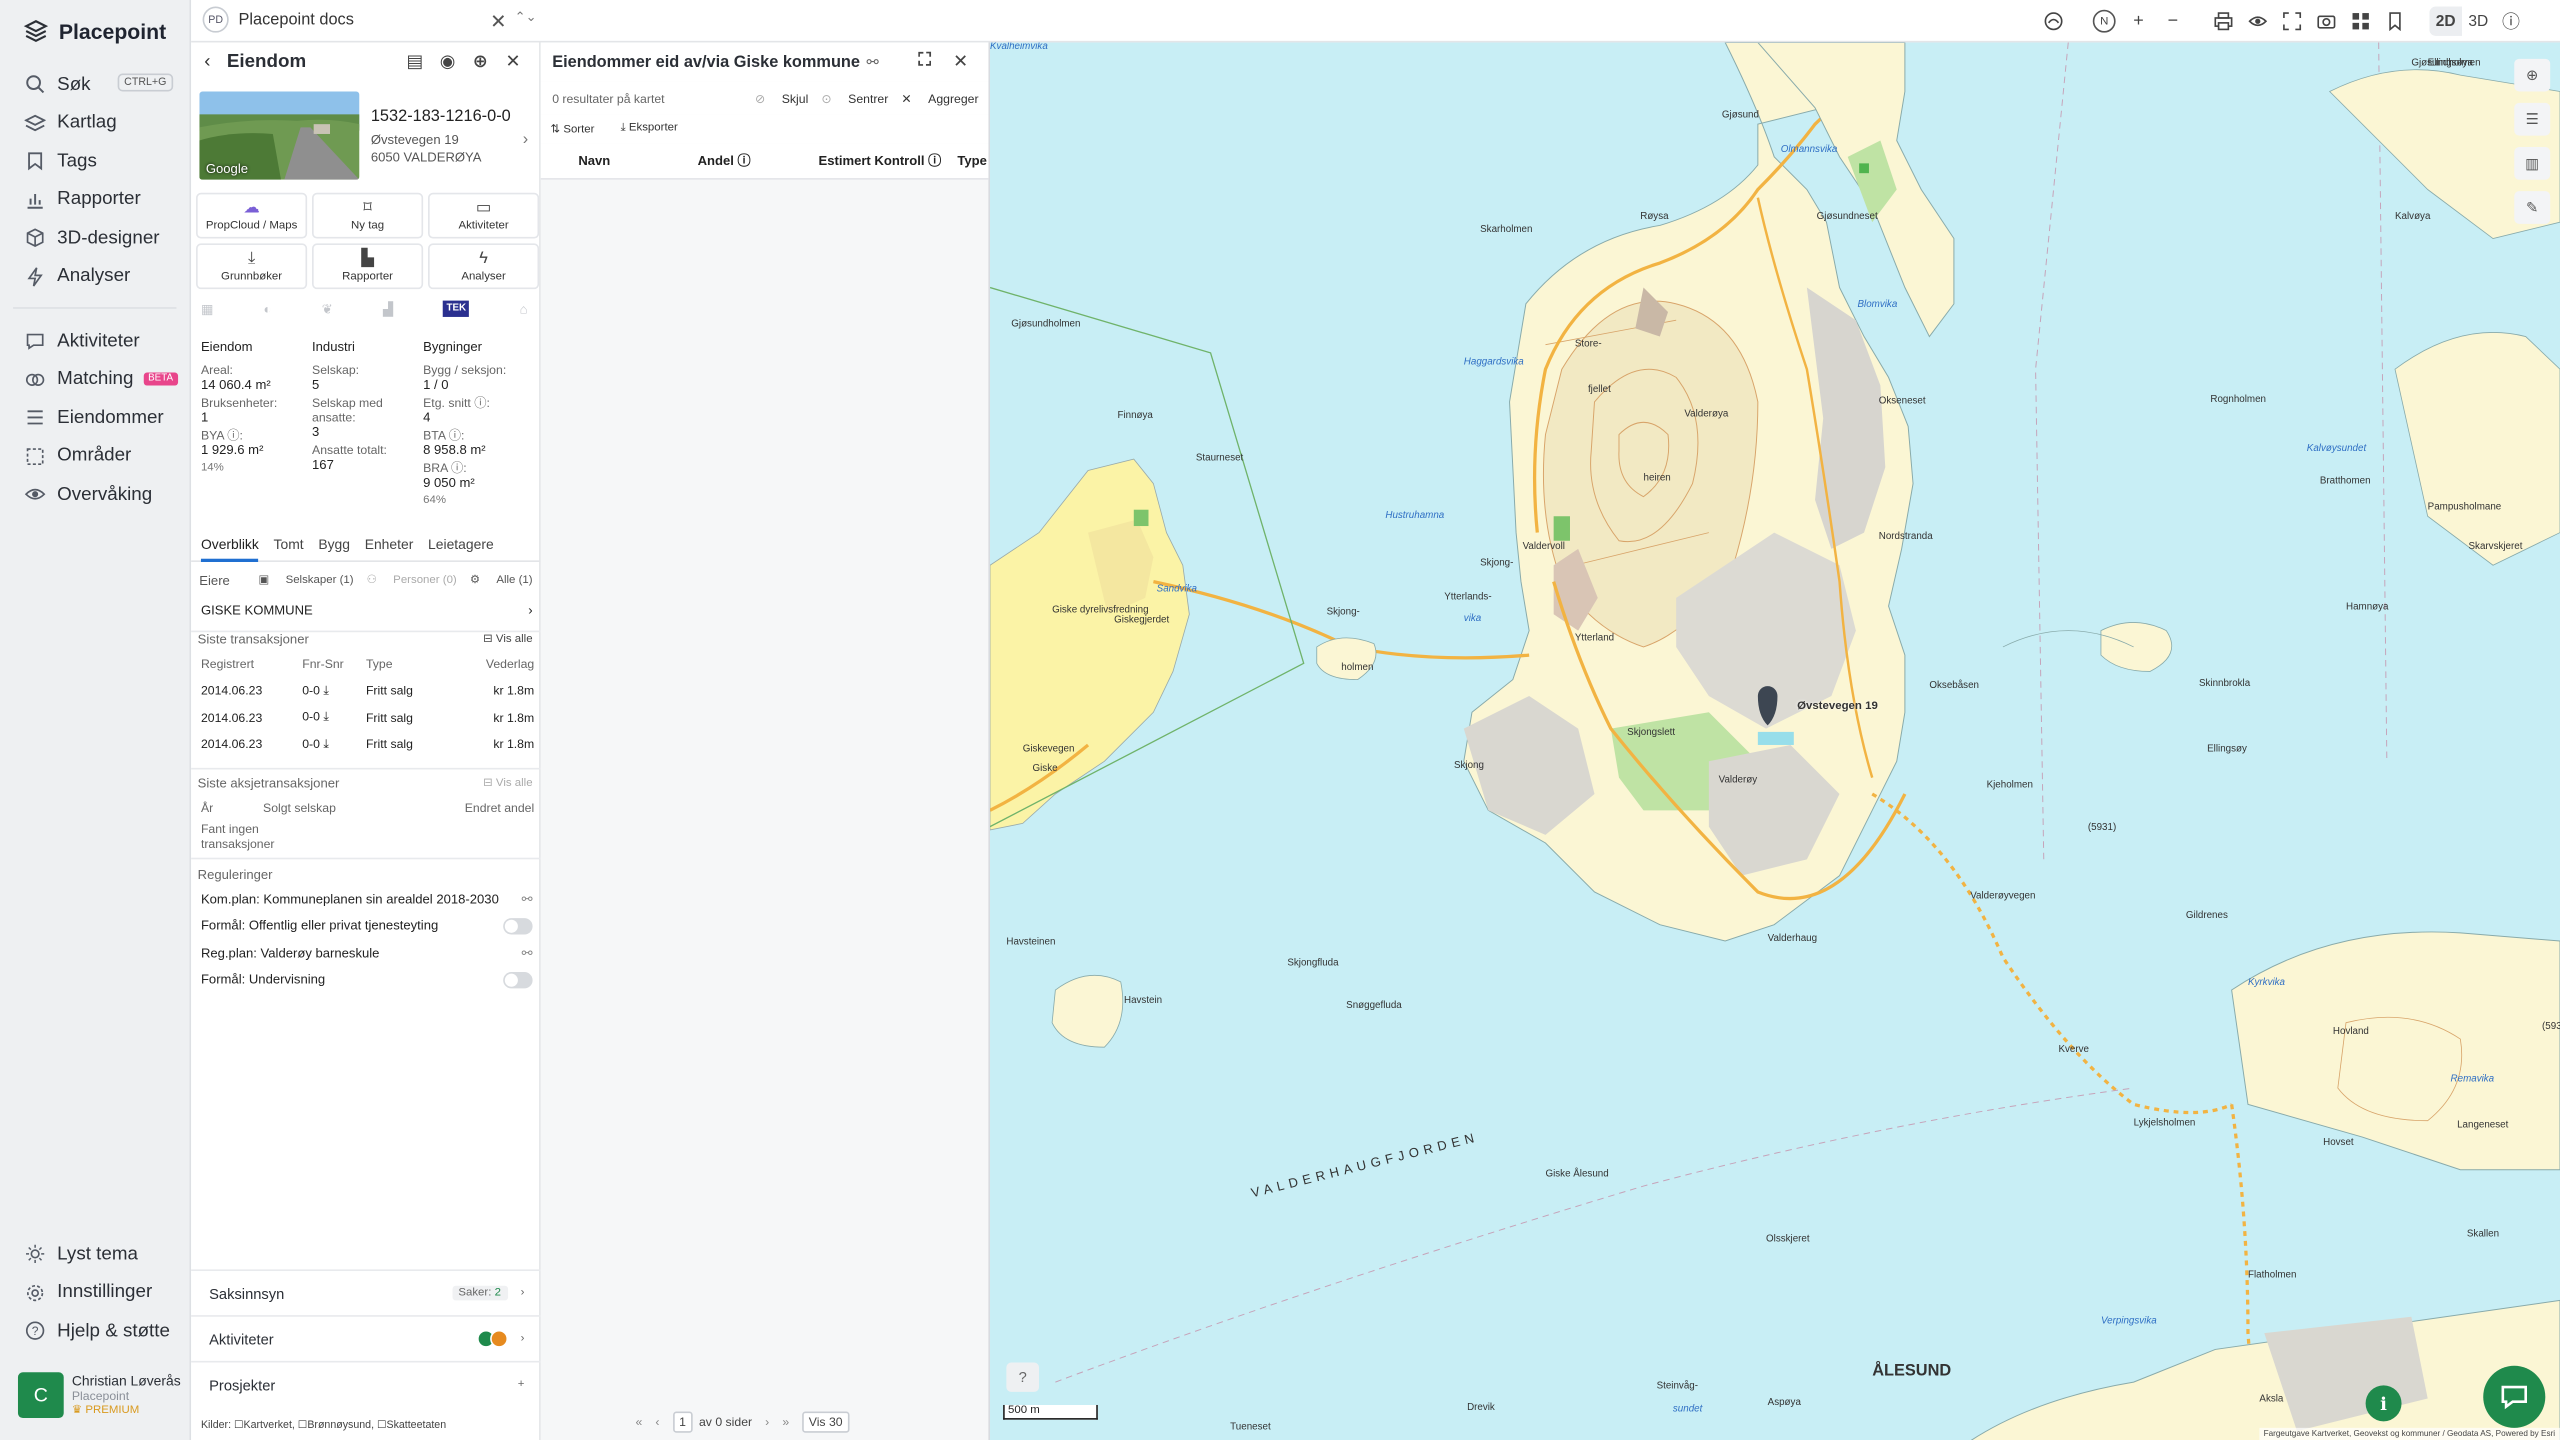  I want to click on new-tag-button: ⌑ Ny tag, so click(368, 215).